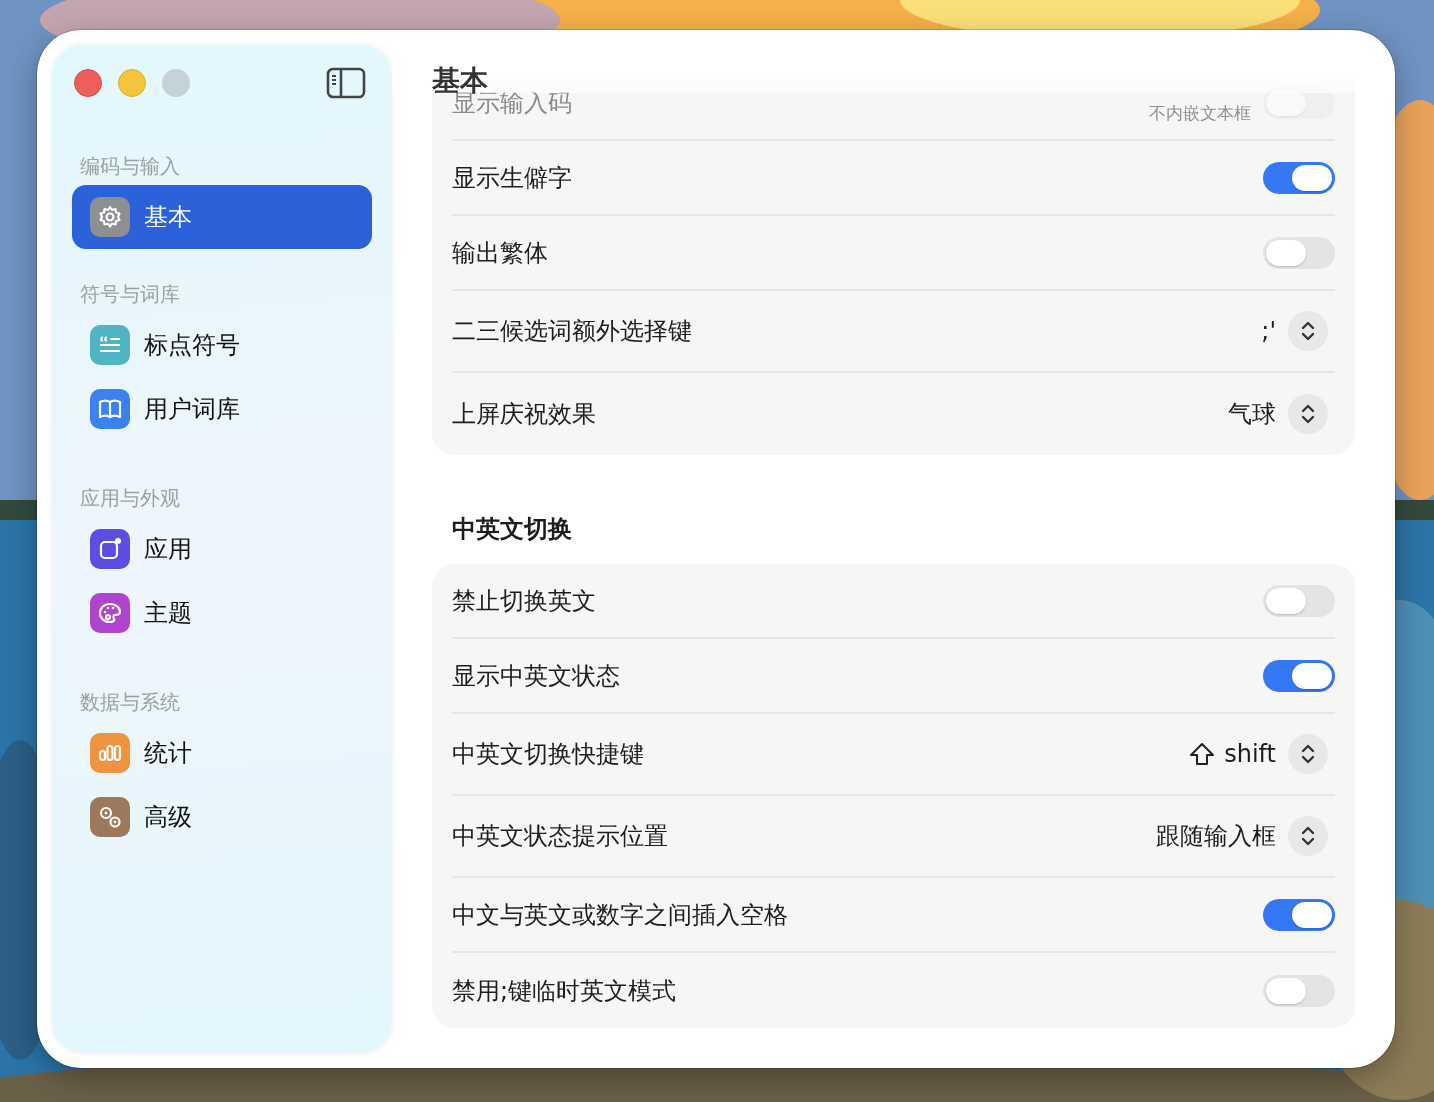  Describe the element at coordinates (88, 83) in the screenshot. I see `close-button` at that location.